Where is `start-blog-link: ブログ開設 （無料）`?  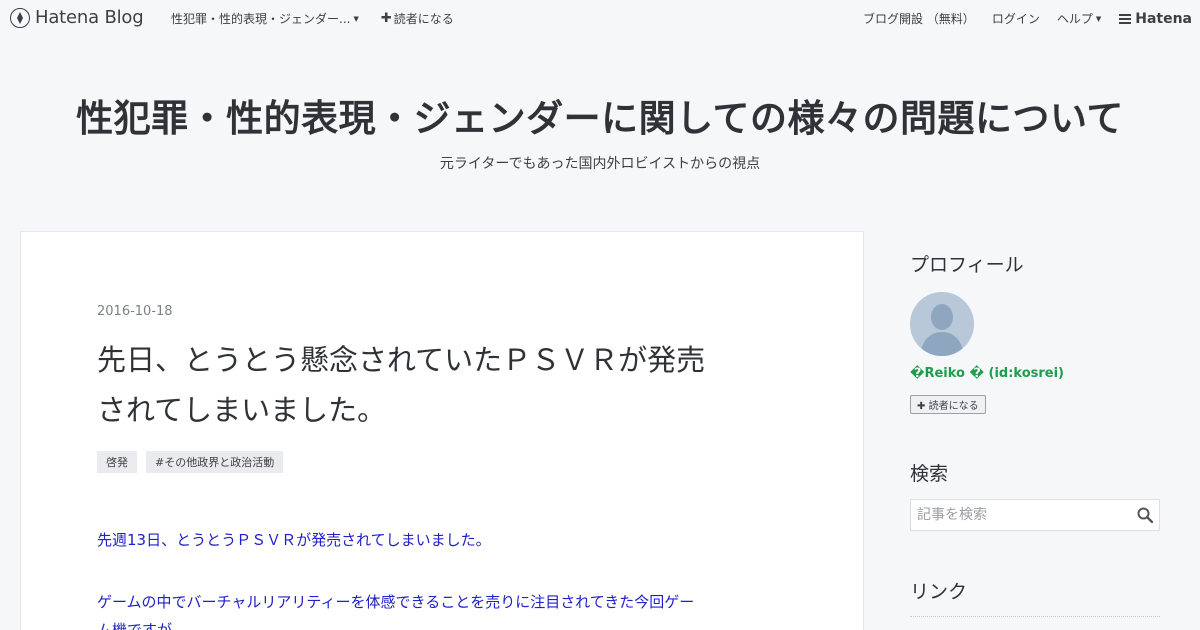
start-blog-link: ブログ開設 （無料） is located at coordinates (919, 18).